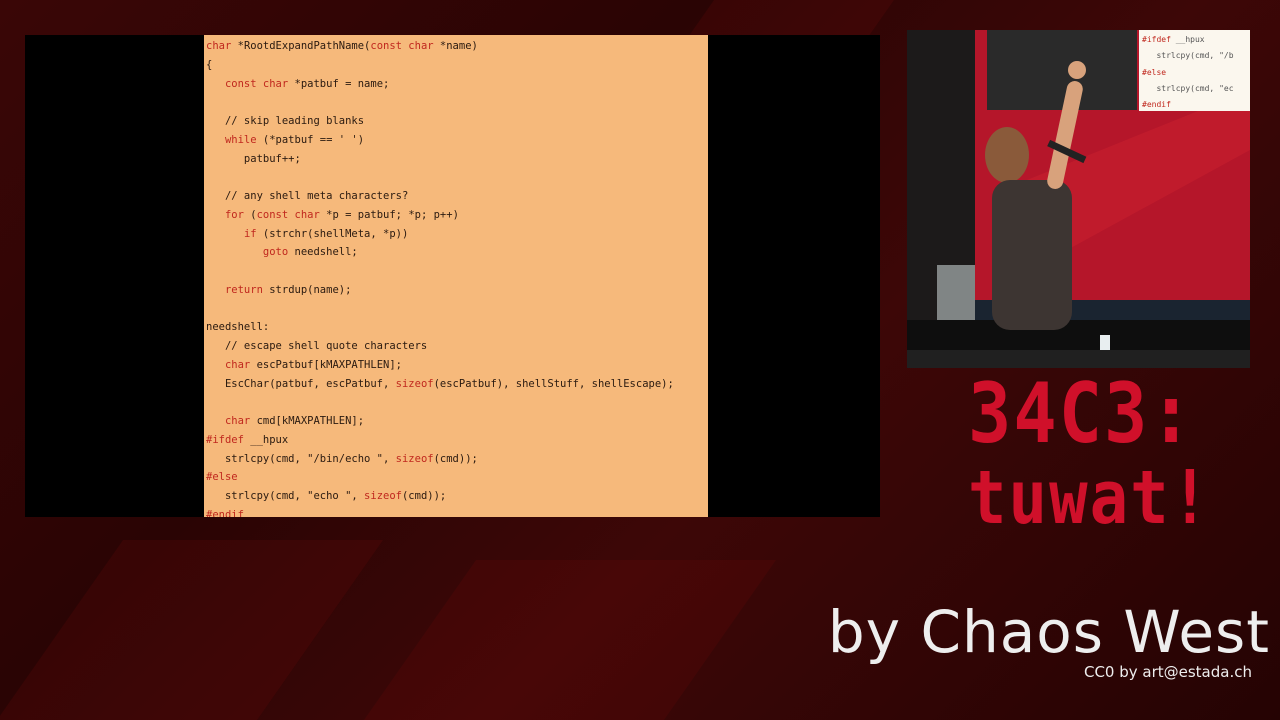 This screenshot has height=720, width=1280. I want to click on code-keyword: while, so click(240, 139).